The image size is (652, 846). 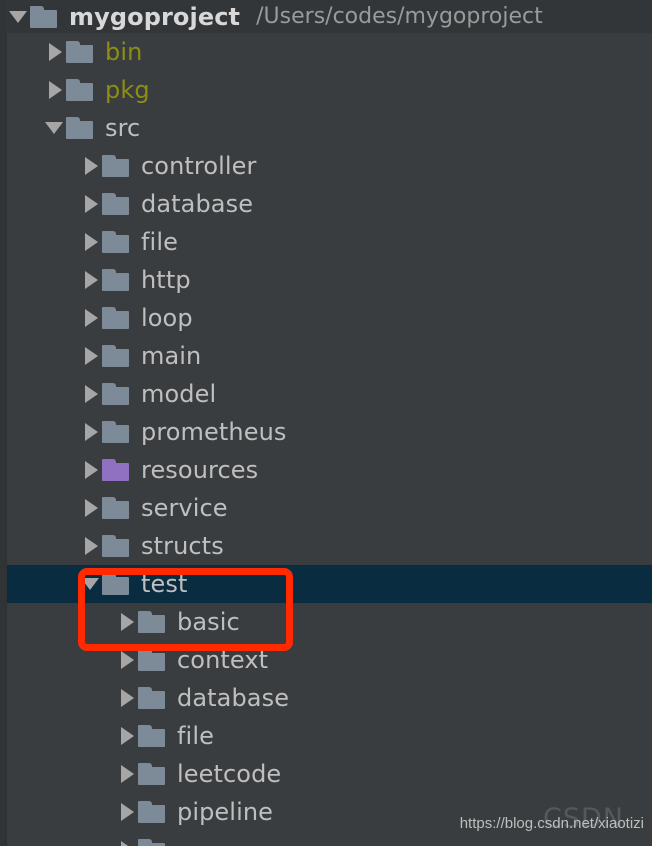 What do you see at coordinates (164, 584) in the screenshot?
I see `tree-row-label: test` at bounding box center [164, 584].